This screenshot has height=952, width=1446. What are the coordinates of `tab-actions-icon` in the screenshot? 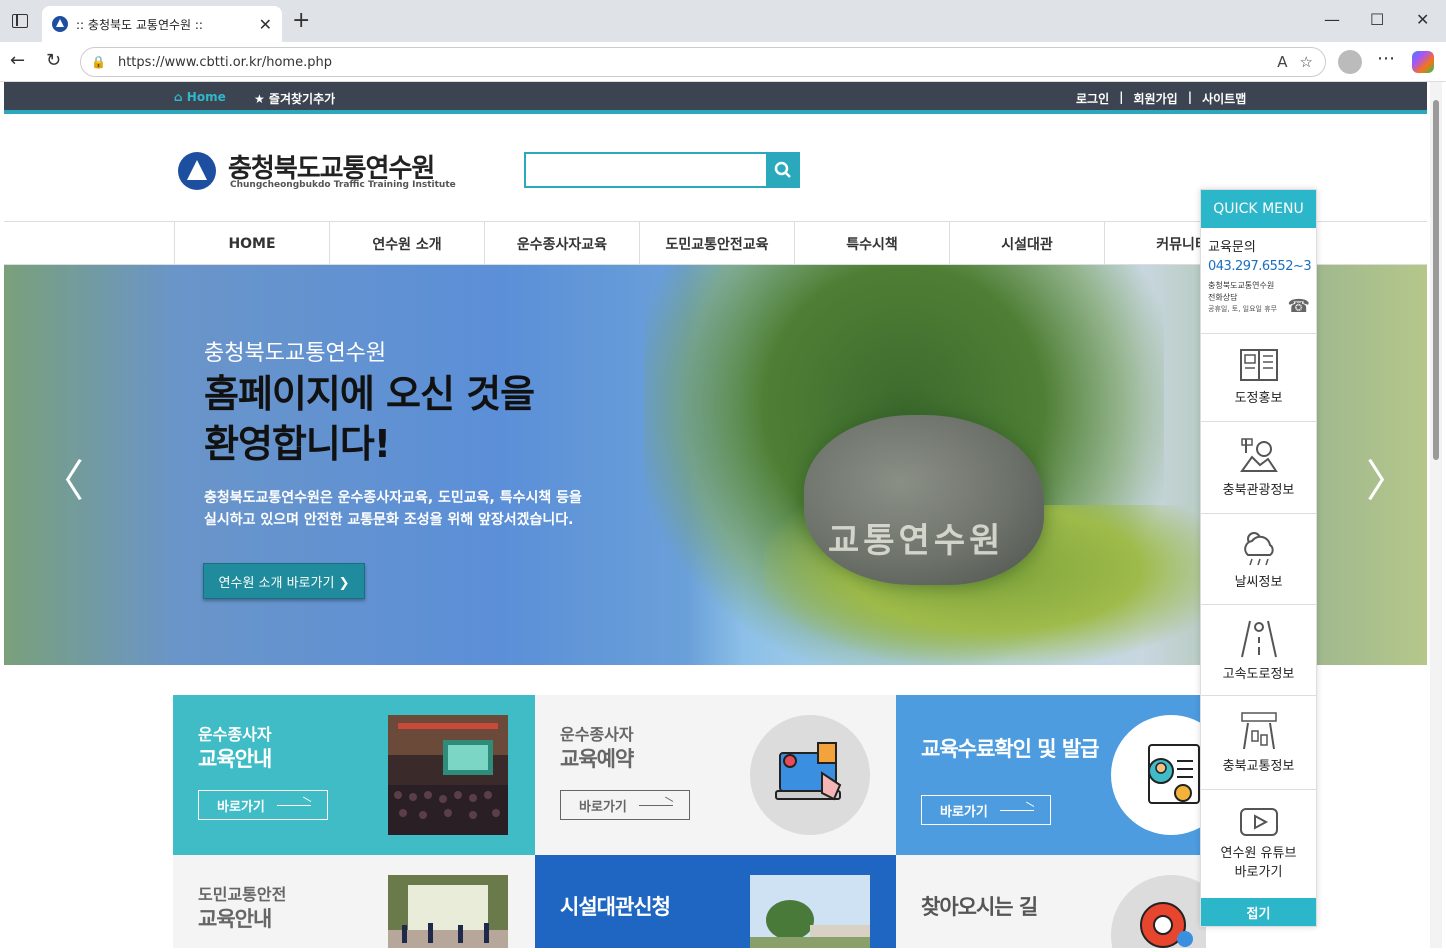 It's located at (20, 21).